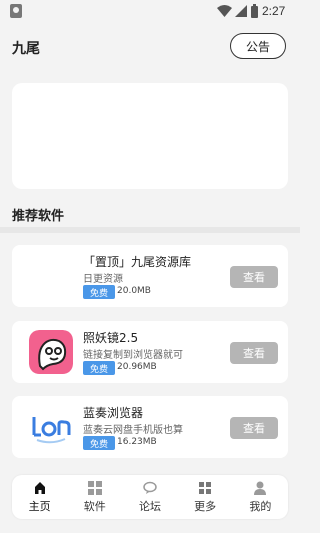  What do you see at coordinates (94, 487) in the screenshot?
I see `apps-icon` at bounding box center [94, 487].